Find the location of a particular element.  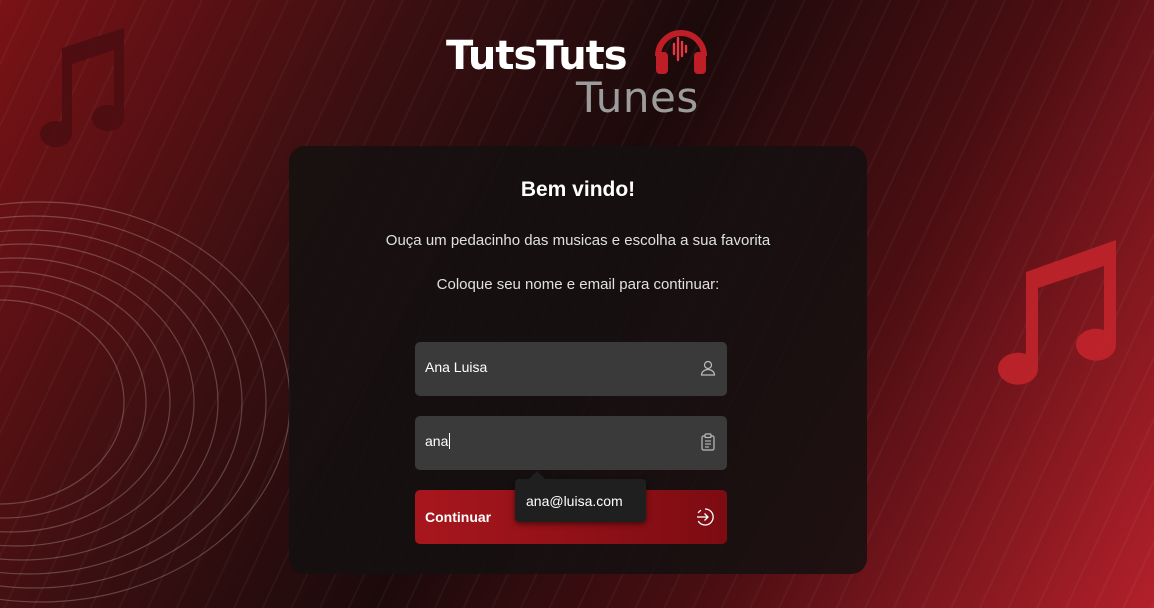

app-logo: TutsTuts Tunes is located at coordinates (581, 71).